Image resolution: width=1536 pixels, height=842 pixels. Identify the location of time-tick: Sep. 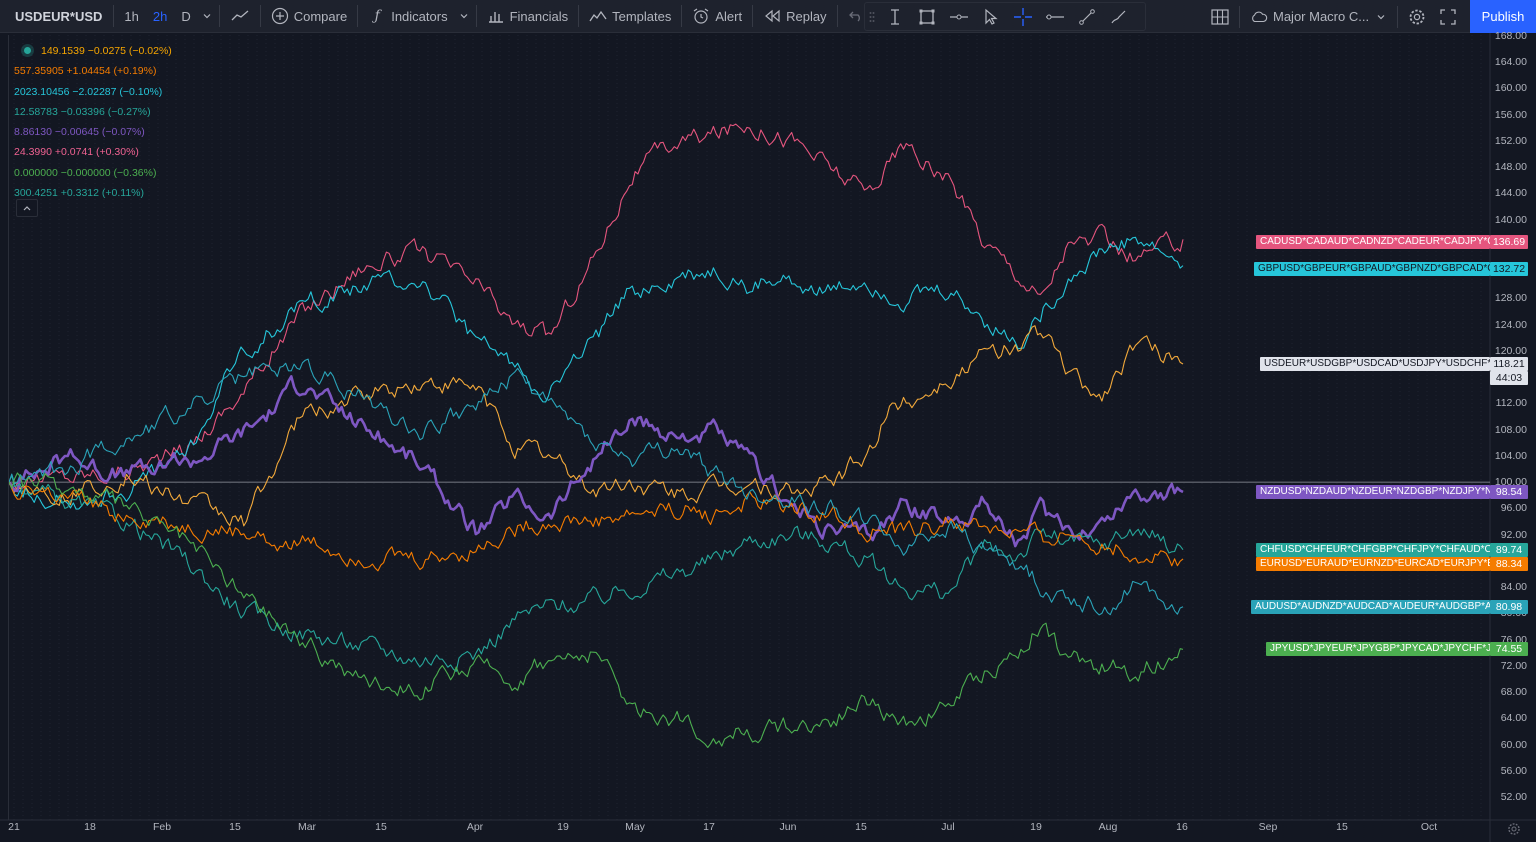
(1268, 827).